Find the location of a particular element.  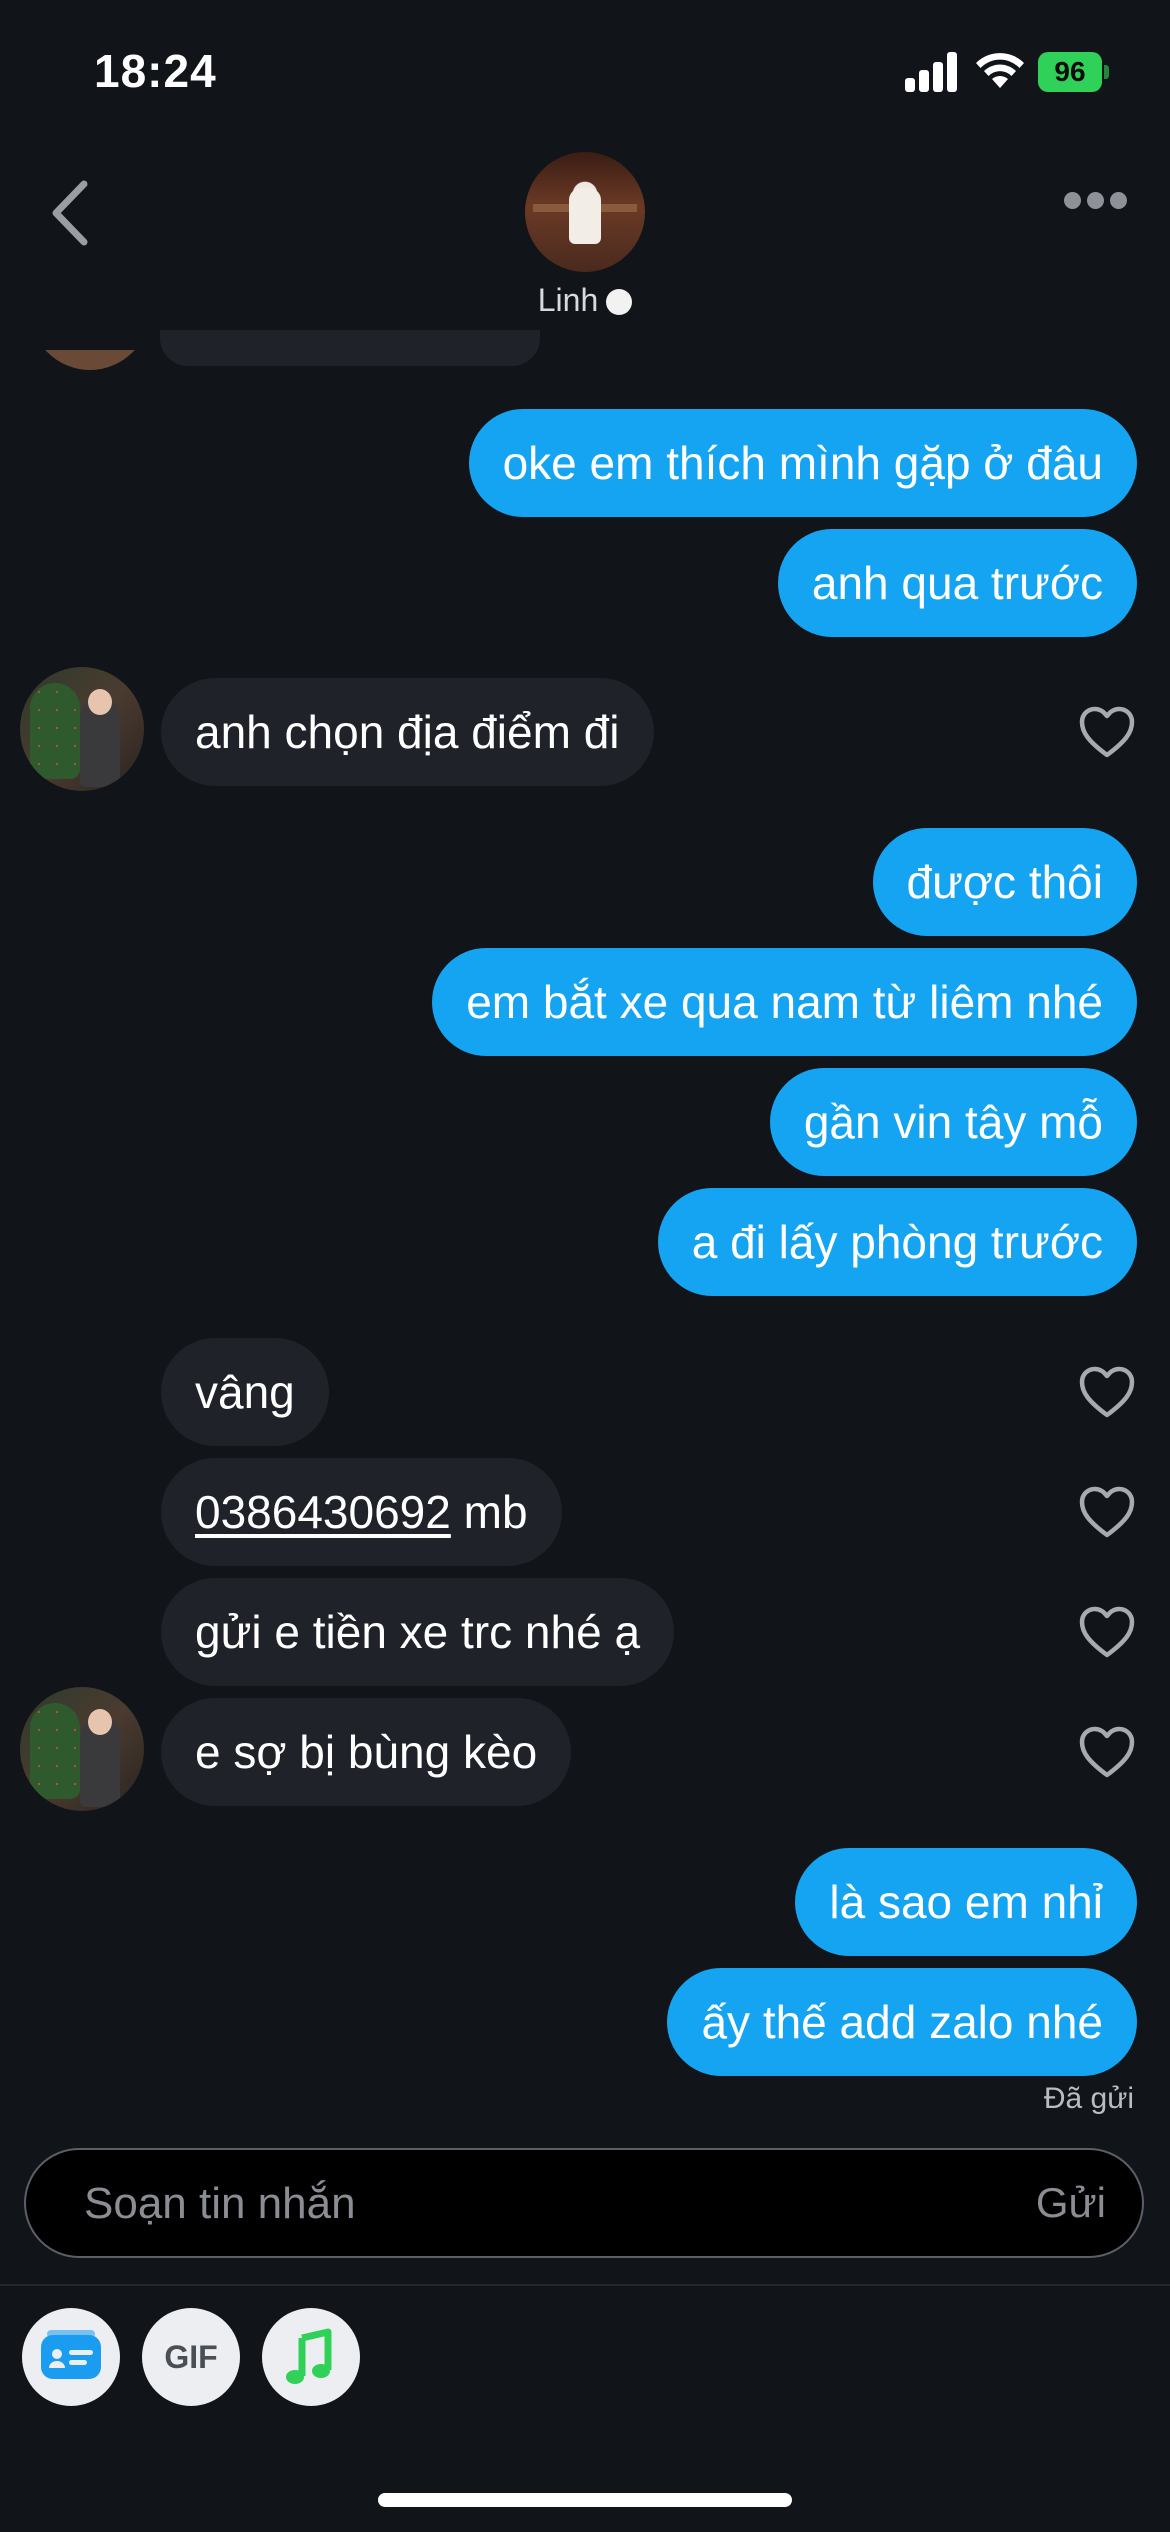

message-outgoing: ấy thế add zalo nhé is located at coordinates (902, 2022).